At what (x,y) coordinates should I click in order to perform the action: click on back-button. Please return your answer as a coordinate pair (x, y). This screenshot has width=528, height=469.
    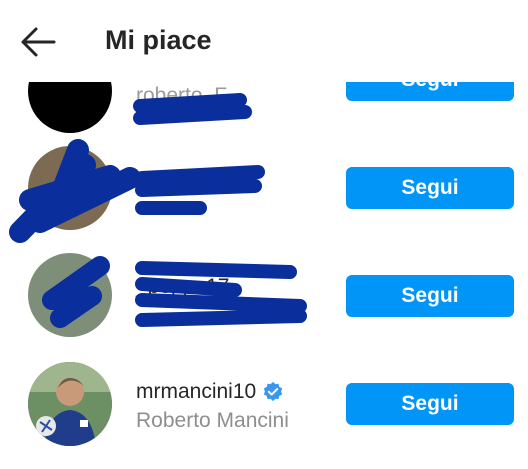
    Looking at the image, I should click on (38, 42).